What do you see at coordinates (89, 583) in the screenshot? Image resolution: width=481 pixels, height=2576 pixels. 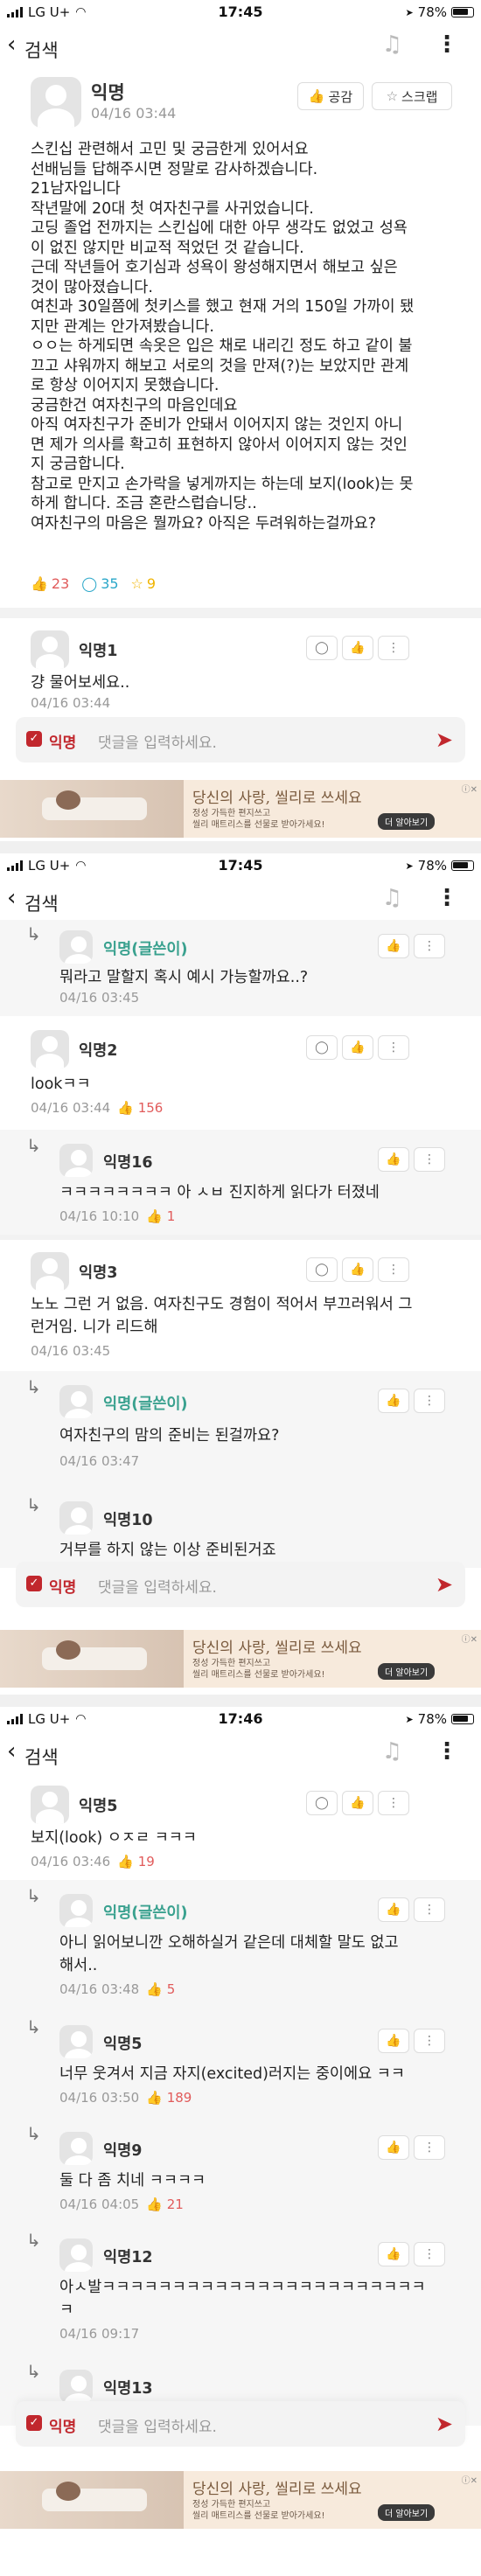 I see `comment-icon: ◯` at bounding box center [89, 583].